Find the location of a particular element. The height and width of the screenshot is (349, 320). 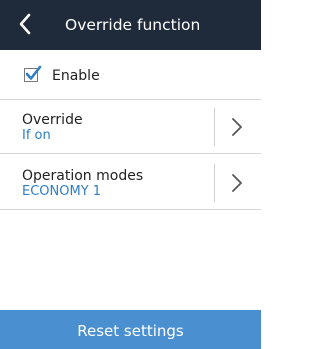

page-title: Override function is located at coordinates (133, 25).